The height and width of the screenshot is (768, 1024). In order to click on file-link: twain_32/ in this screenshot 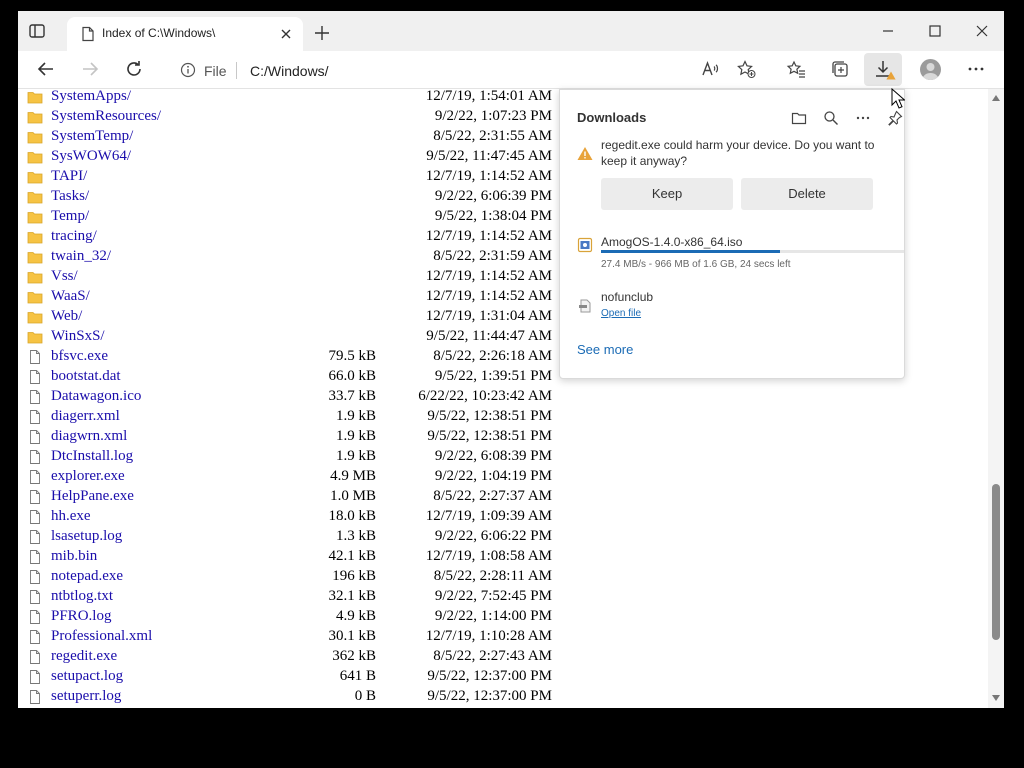, I will do `click(81, 256)`.